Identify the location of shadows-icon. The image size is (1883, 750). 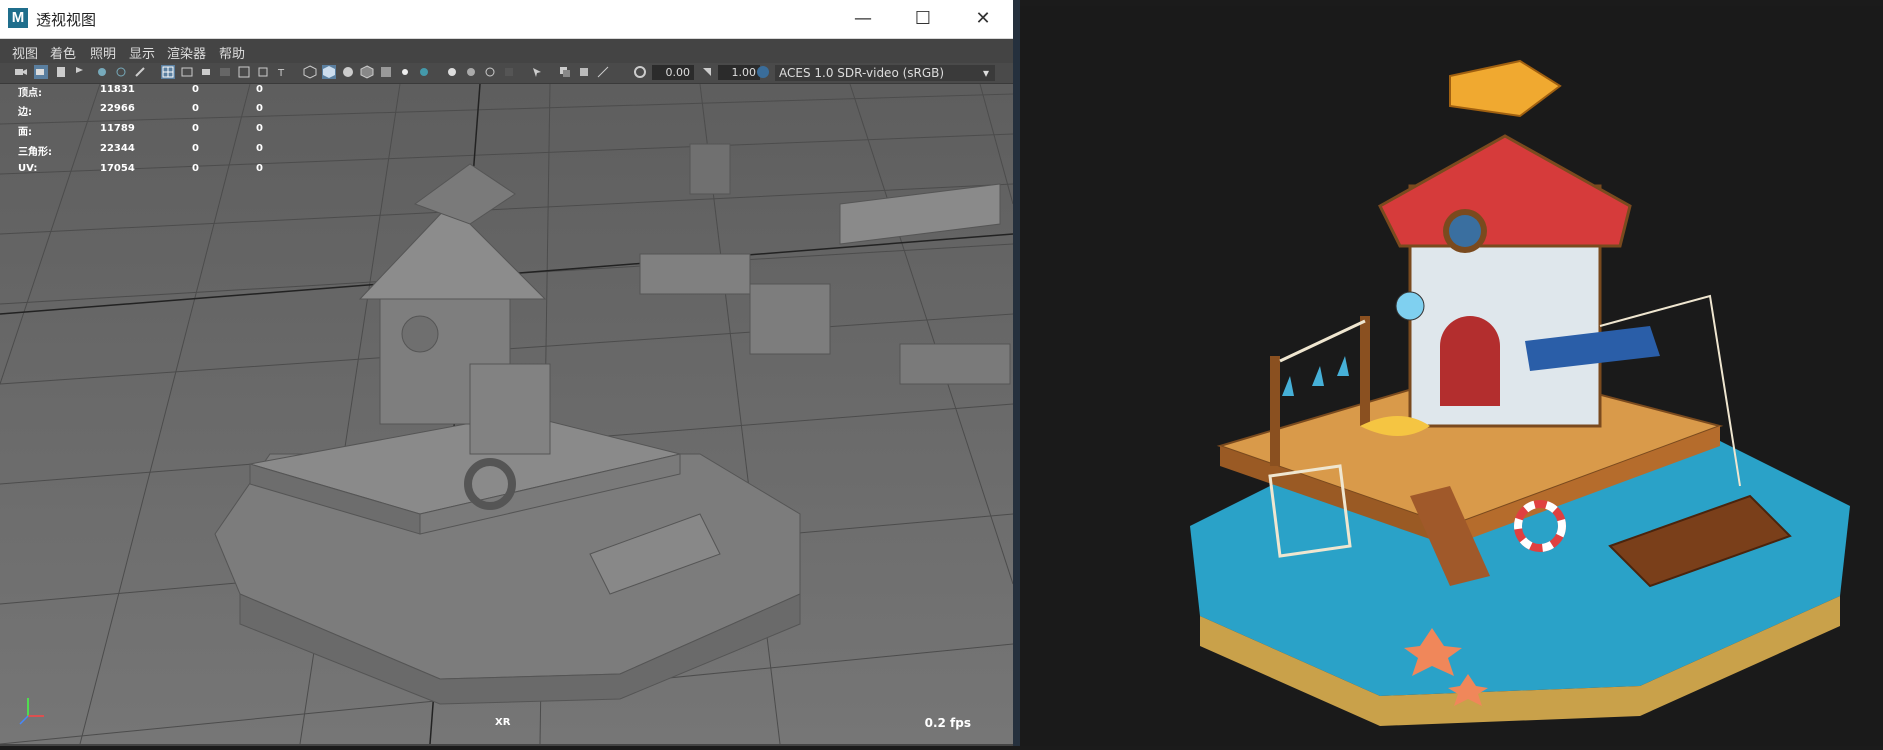
(424, 72).